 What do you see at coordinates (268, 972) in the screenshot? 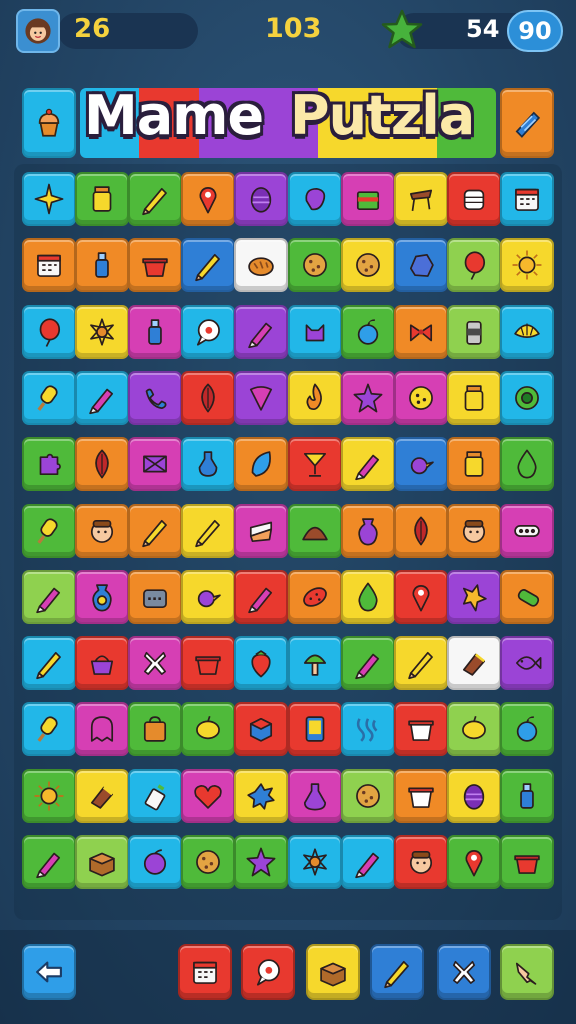
I see `tool-slot-chat` at bounding box center [268, 972].